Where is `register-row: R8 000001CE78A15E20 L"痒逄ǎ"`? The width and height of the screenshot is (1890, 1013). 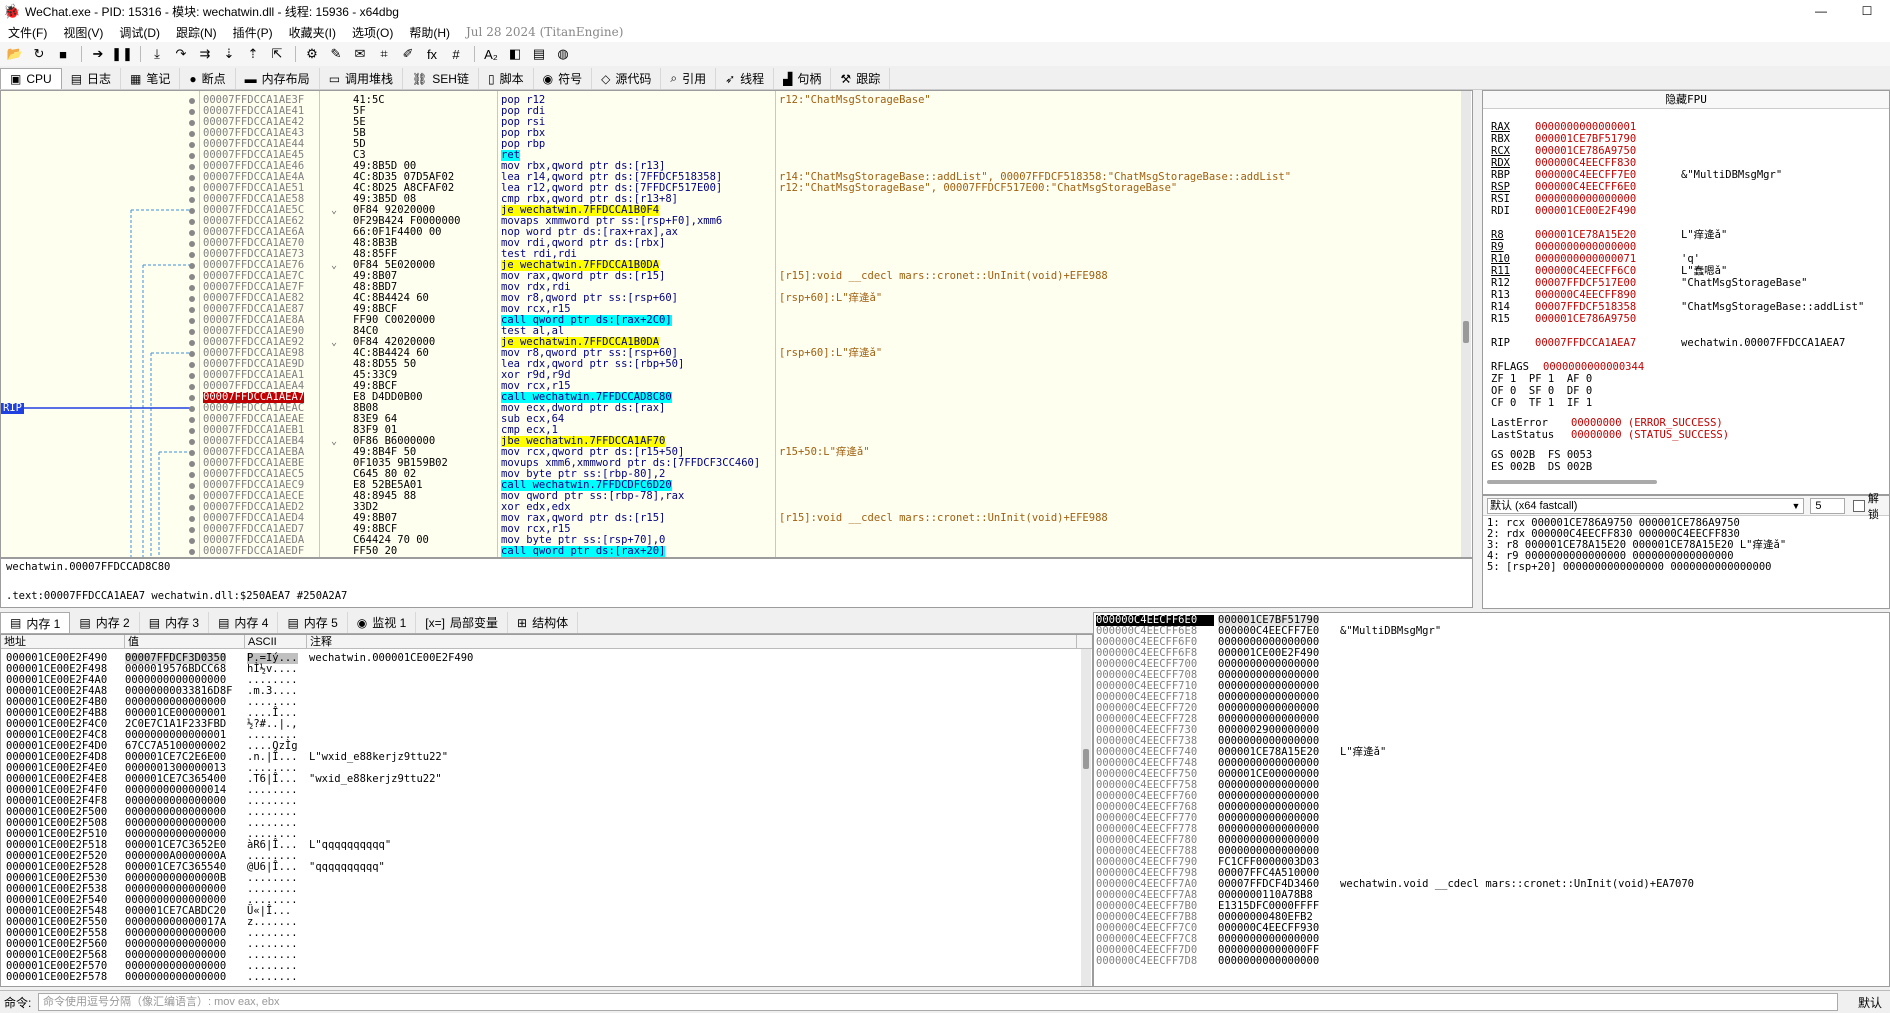 register-row: R8 000001CE78A15E20 L"痒逄ǎ" is located at coordinates (1609, 235).